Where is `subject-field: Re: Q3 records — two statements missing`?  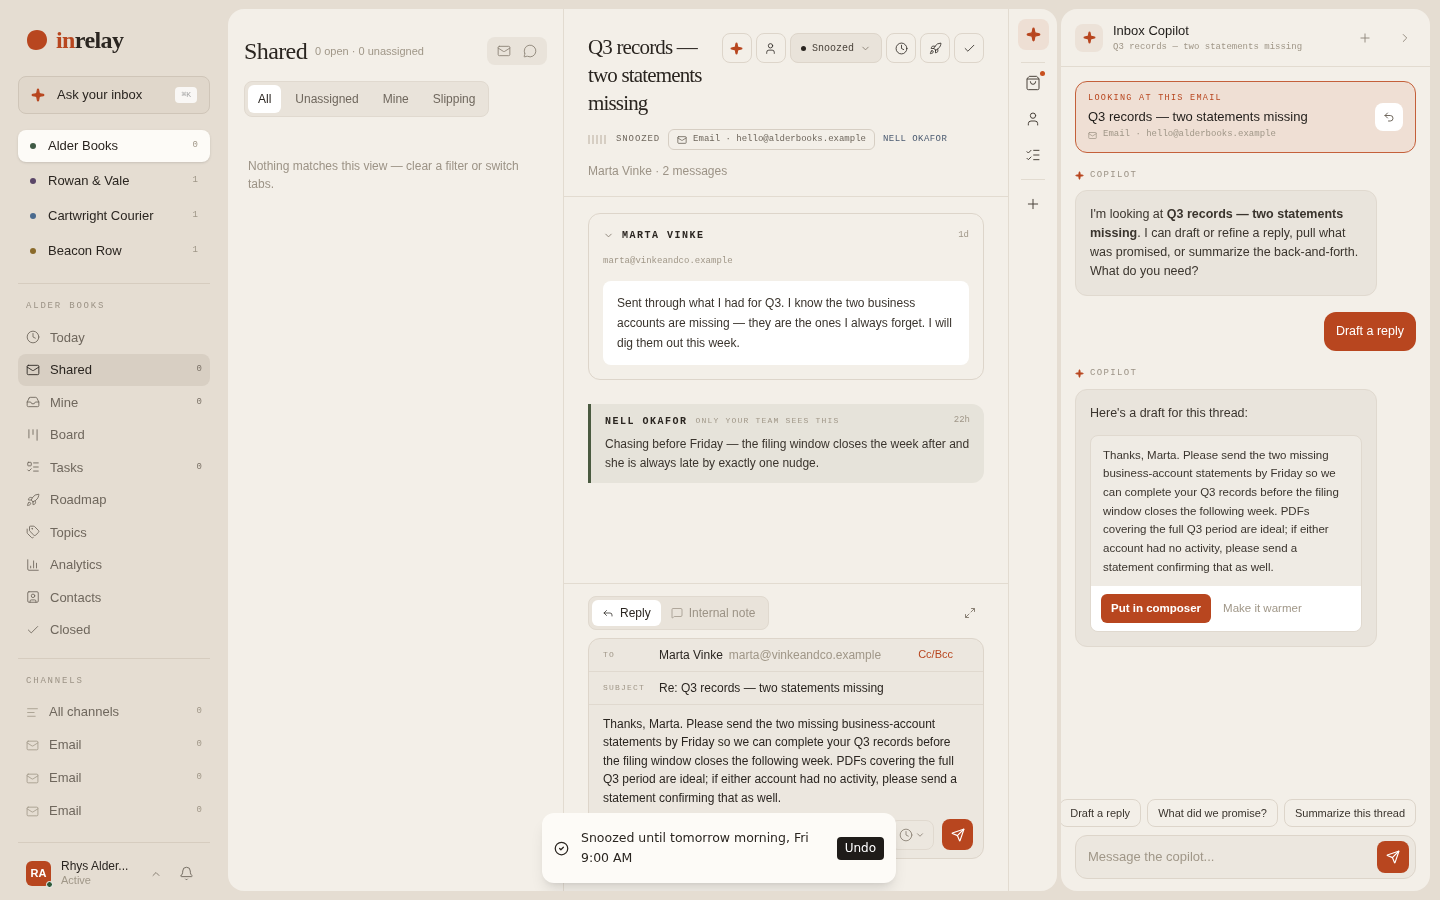
subject-field: Re: Q3 records — two statements missing is located at coordinates (771, 687).